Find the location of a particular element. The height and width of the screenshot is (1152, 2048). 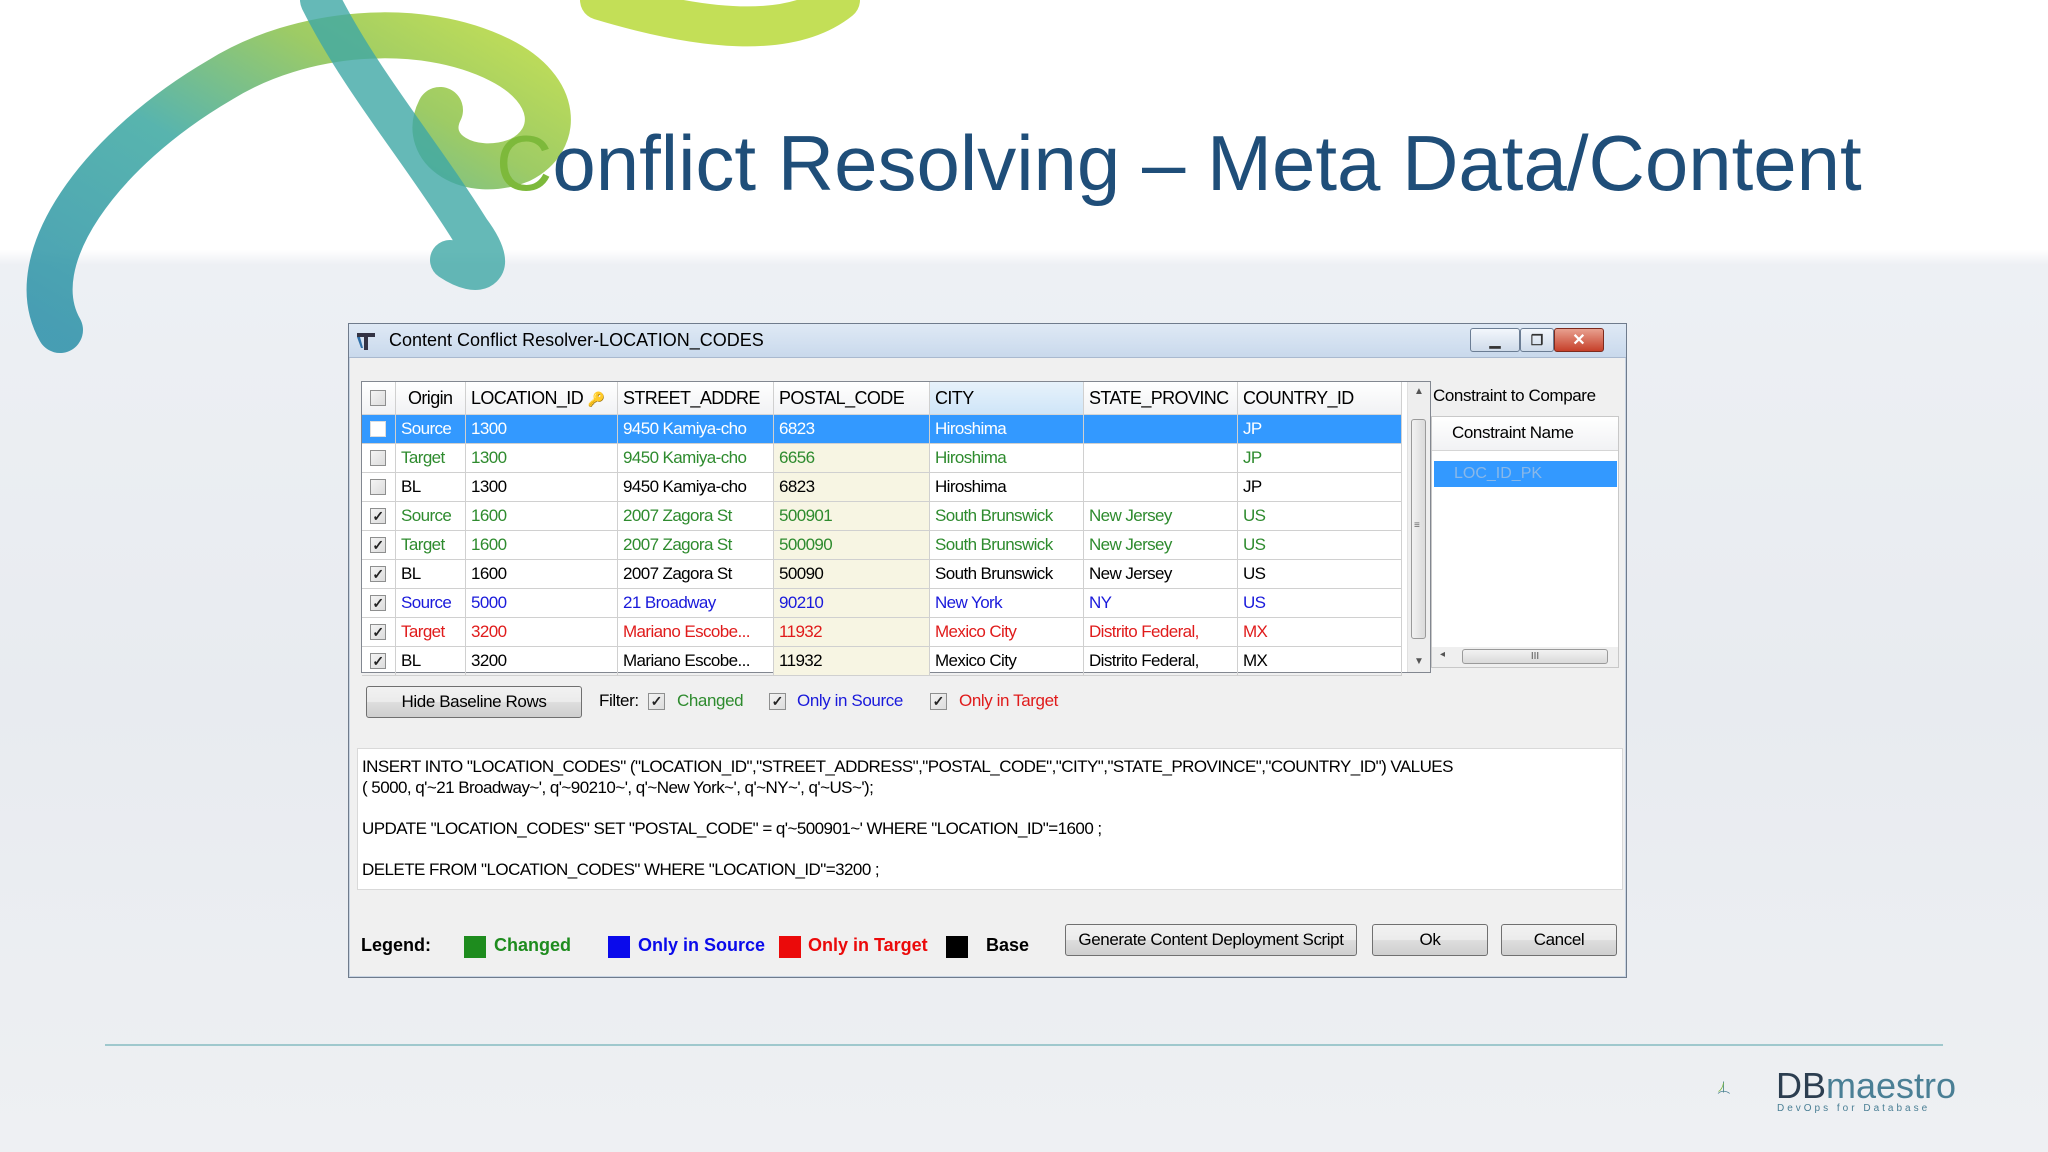

cell-postal: 6823 is located at coordinates (852, 429).